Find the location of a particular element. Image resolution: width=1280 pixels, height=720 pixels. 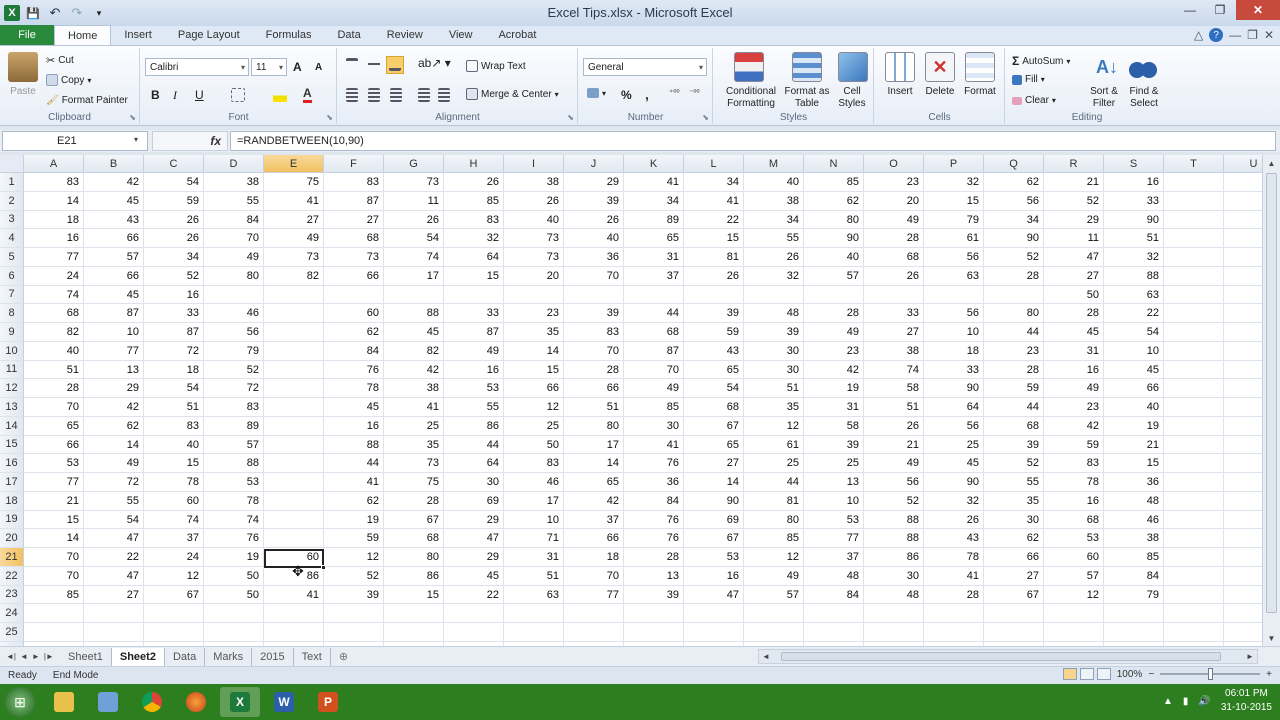

format-as-table-button: Format as Table is located at coordinates (807, 98).